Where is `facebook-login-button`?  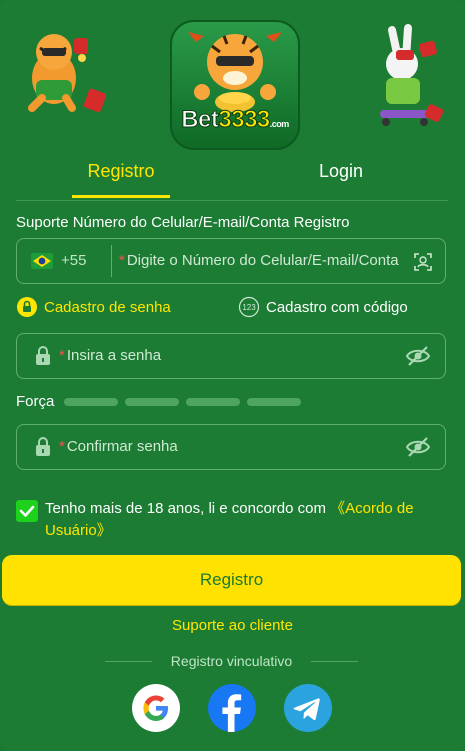 facebook-login-button is located at coordinates (232, 708).